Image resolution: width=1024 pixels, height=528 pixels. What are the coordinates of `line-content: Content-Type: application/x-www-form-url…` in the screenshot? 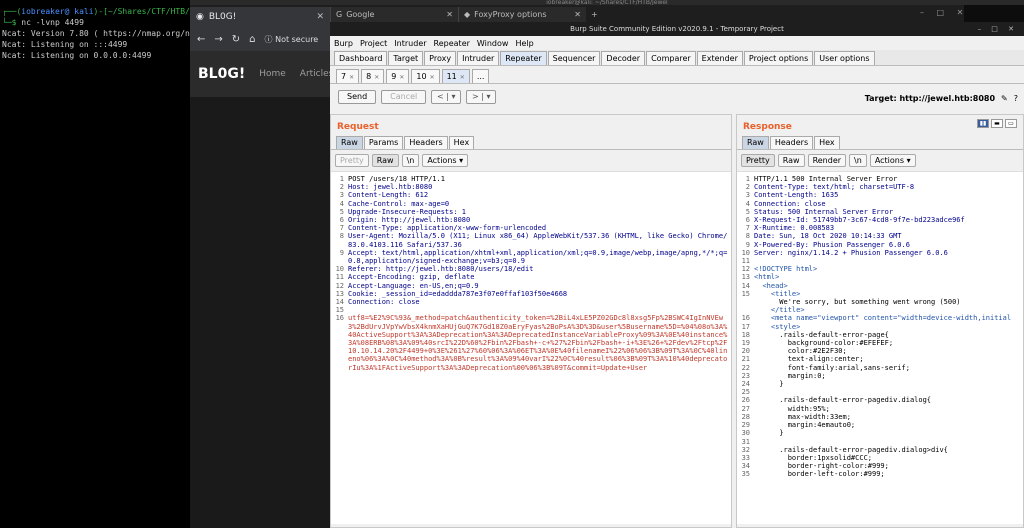 It's located at (447, 228).